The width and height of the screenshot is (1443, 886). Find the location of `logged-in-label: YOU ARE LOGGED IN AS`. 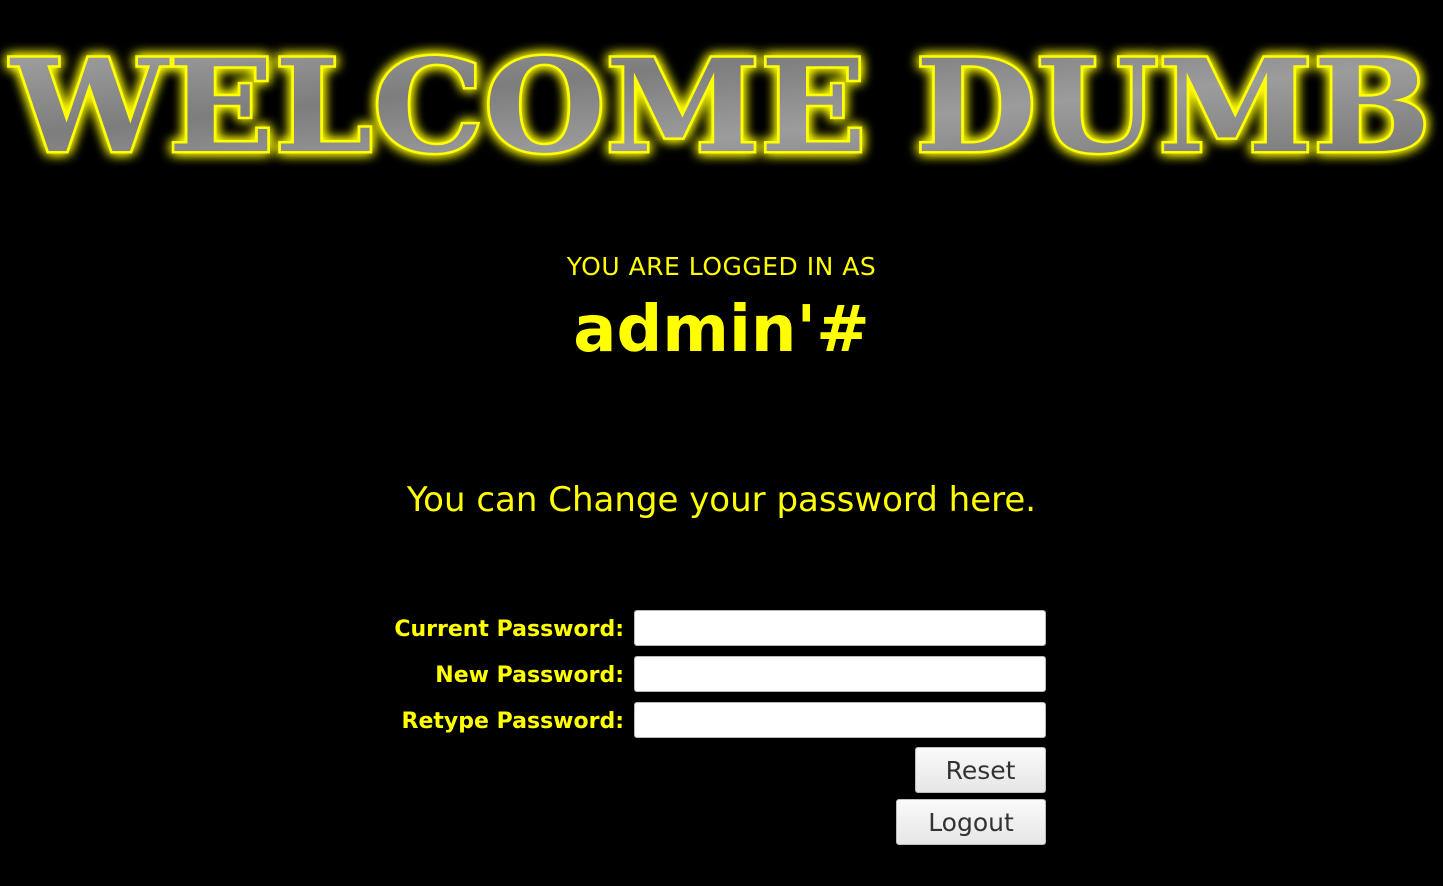

logged-in-label: YOU ARE LOGGED IN AS is located at coordinates (721, 266).